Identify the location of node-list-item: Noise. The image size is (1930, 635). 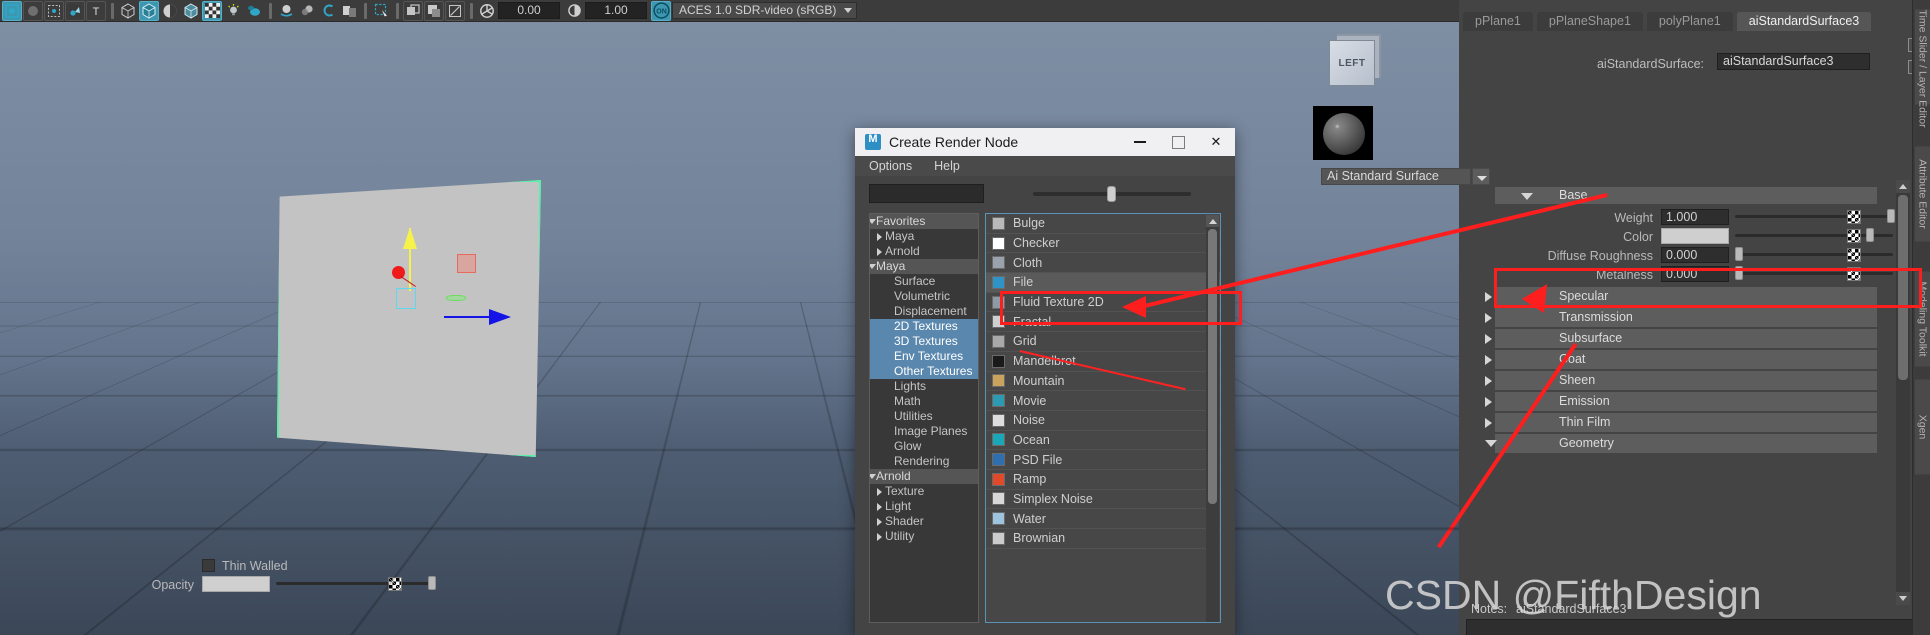
(1103, 421).